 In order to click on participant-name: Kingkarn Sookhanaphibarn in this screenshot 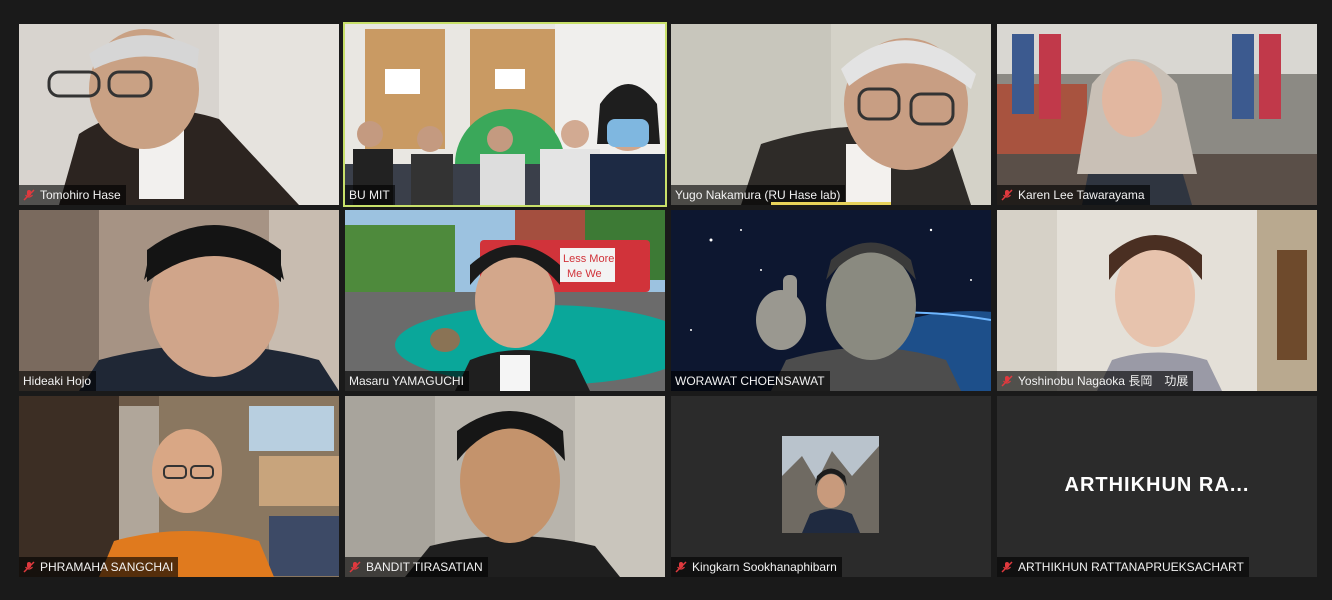, I will do `click(764, 567)`.